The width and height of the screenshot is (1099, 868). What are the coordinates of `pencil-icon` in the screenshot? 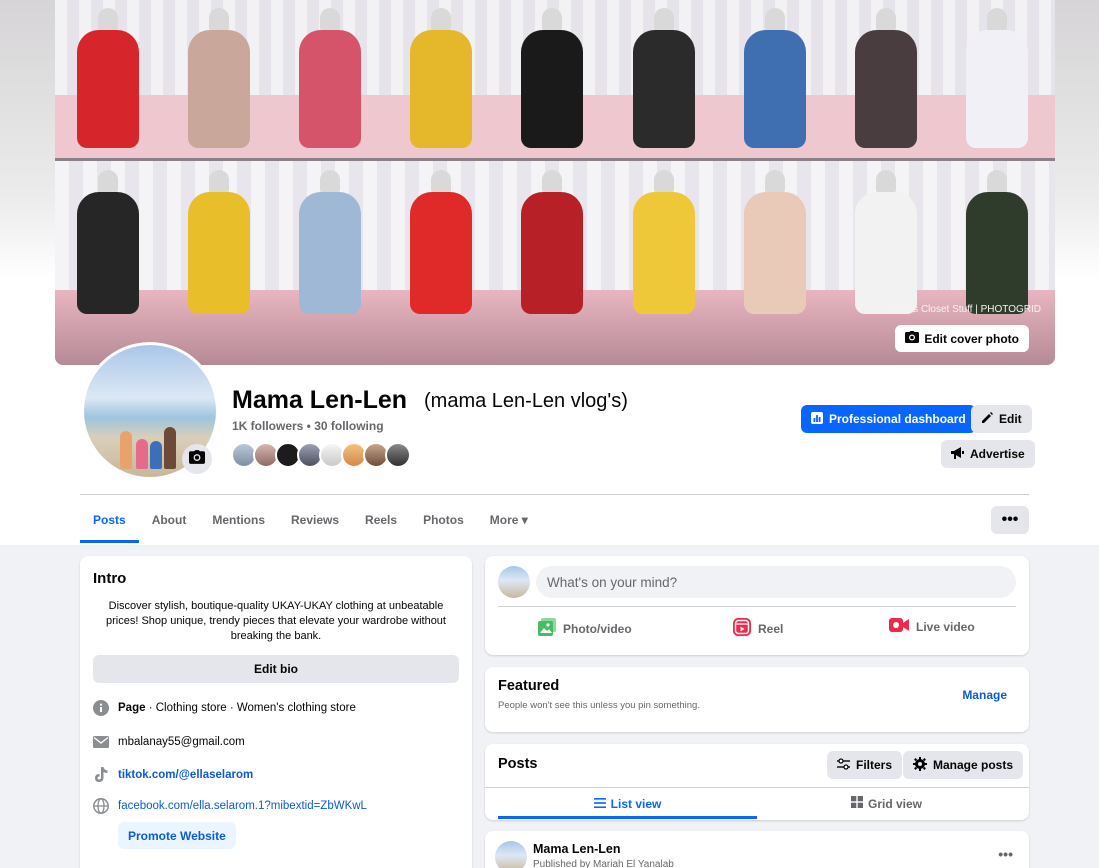 It's located at (987, 419).